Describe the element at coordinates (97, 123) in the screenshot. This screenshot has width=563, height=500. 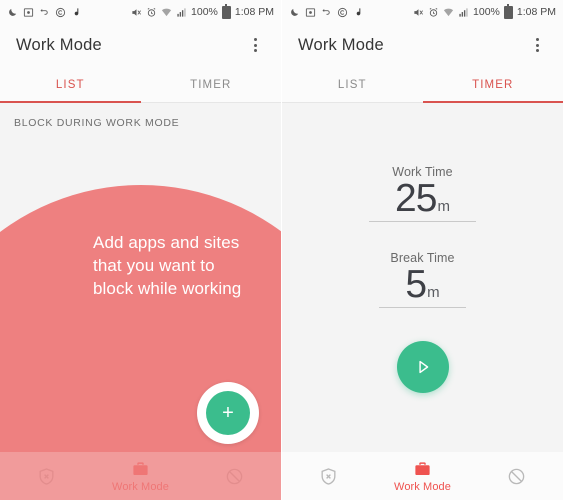
I see `section-header-label: BLOCK DURING WORK MODE` at that location.